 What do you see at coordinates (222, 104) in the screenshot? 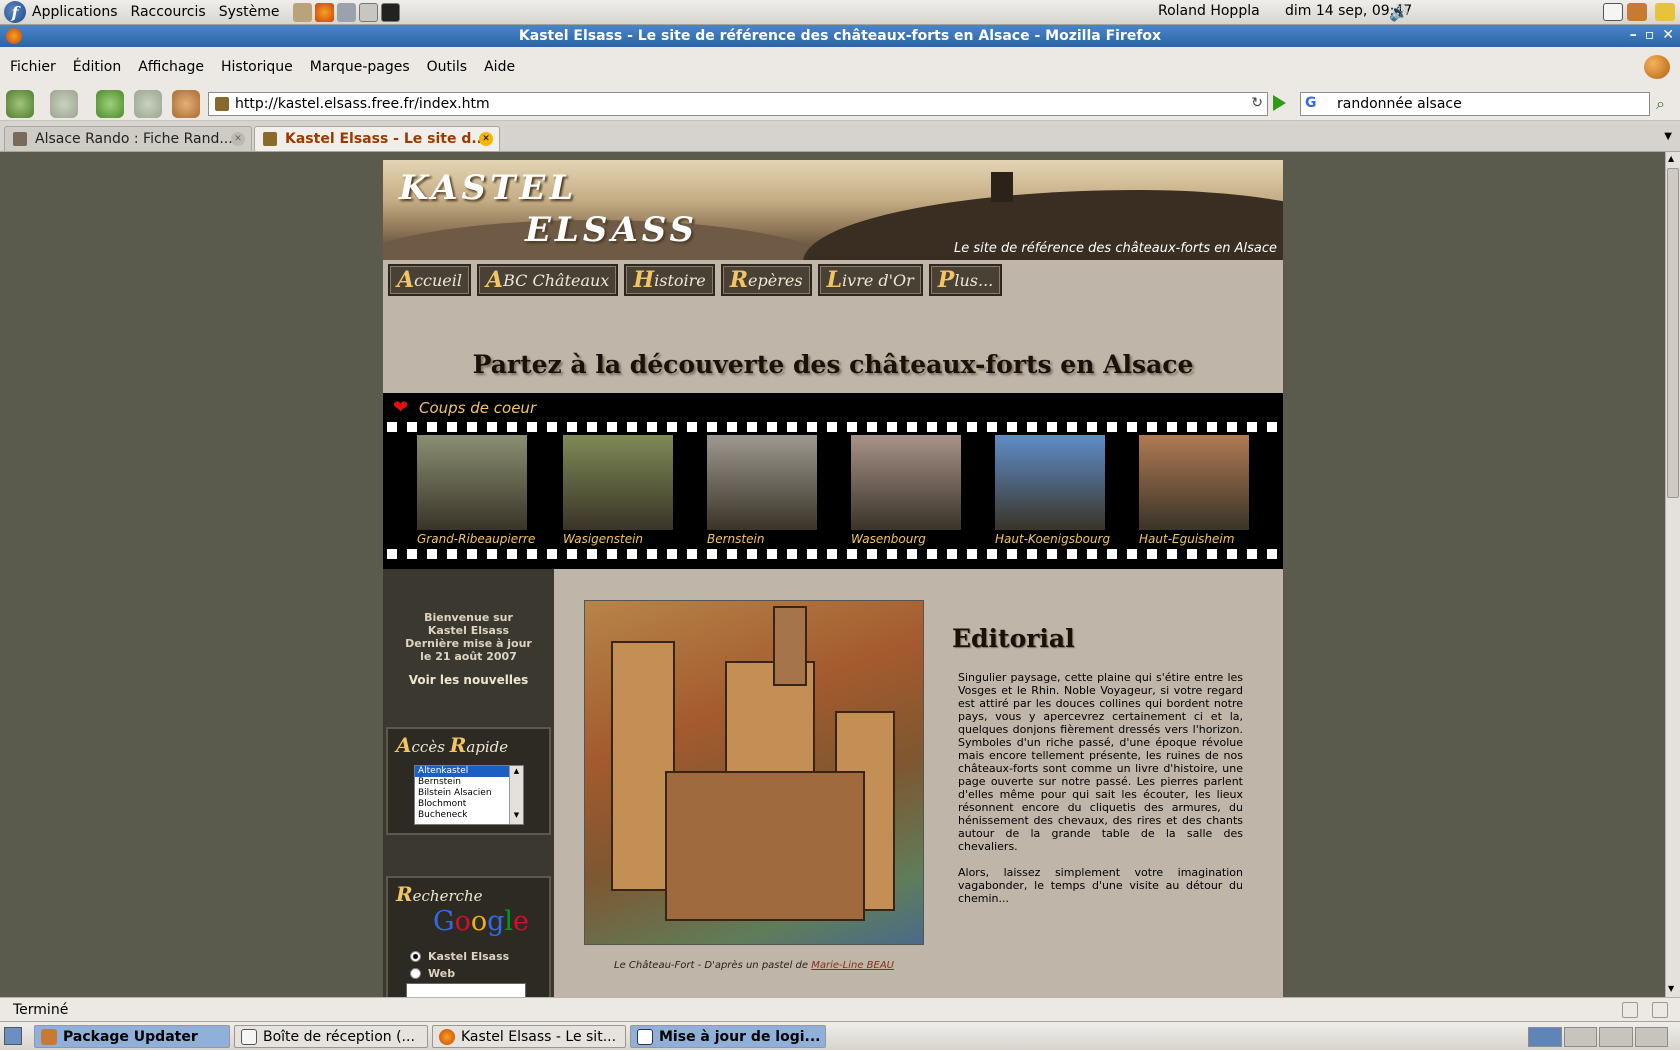
I see `site-favicon-icon` at bounding box center [222, 104].